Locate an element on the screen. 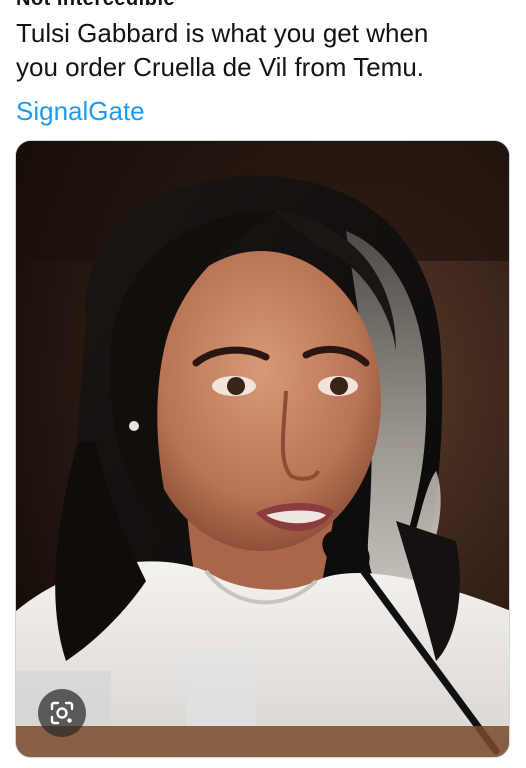 The width and height of the screenshot is (526, 768). visual-search-button is located at coordinates (62, 713).